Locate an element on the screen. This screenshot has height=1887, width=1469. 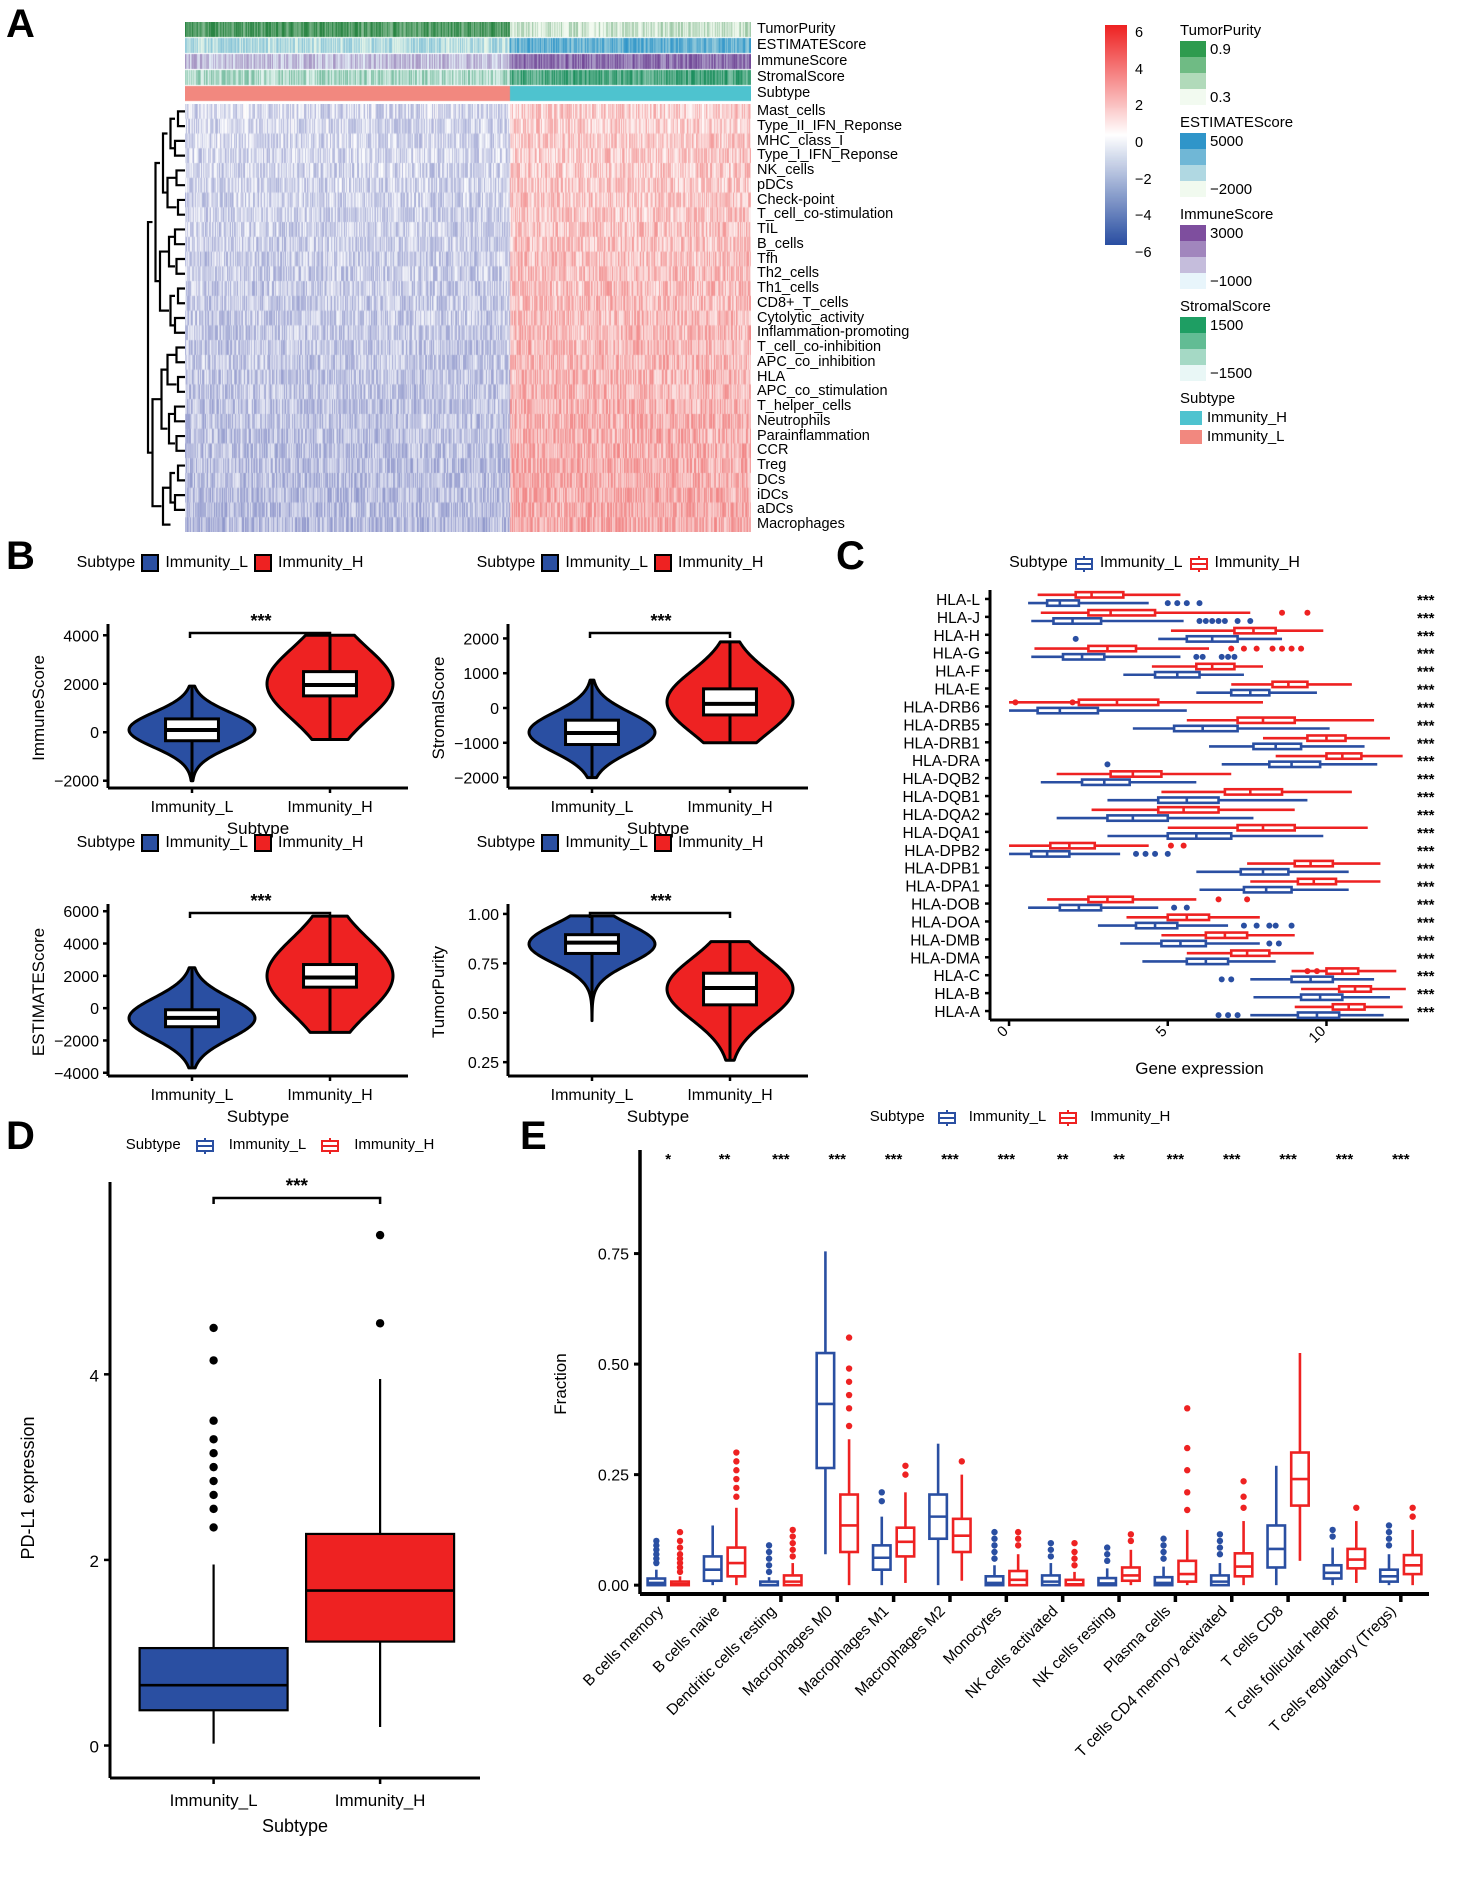
x-axis-label-d: Subtype is located at coordinates (295, 1826).